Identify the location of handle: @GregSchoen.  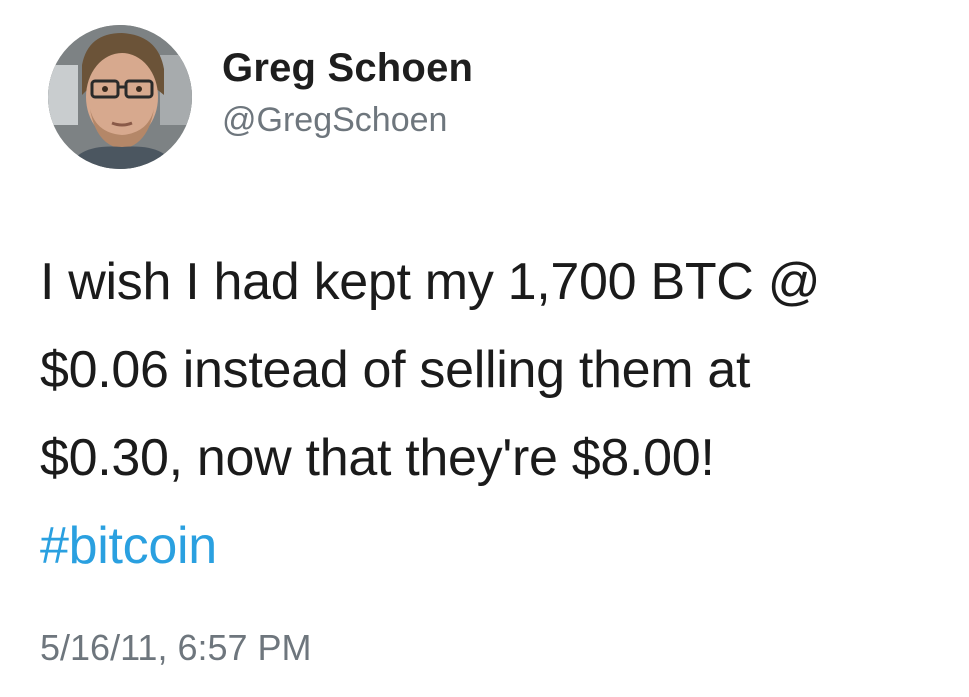
(347, 120).